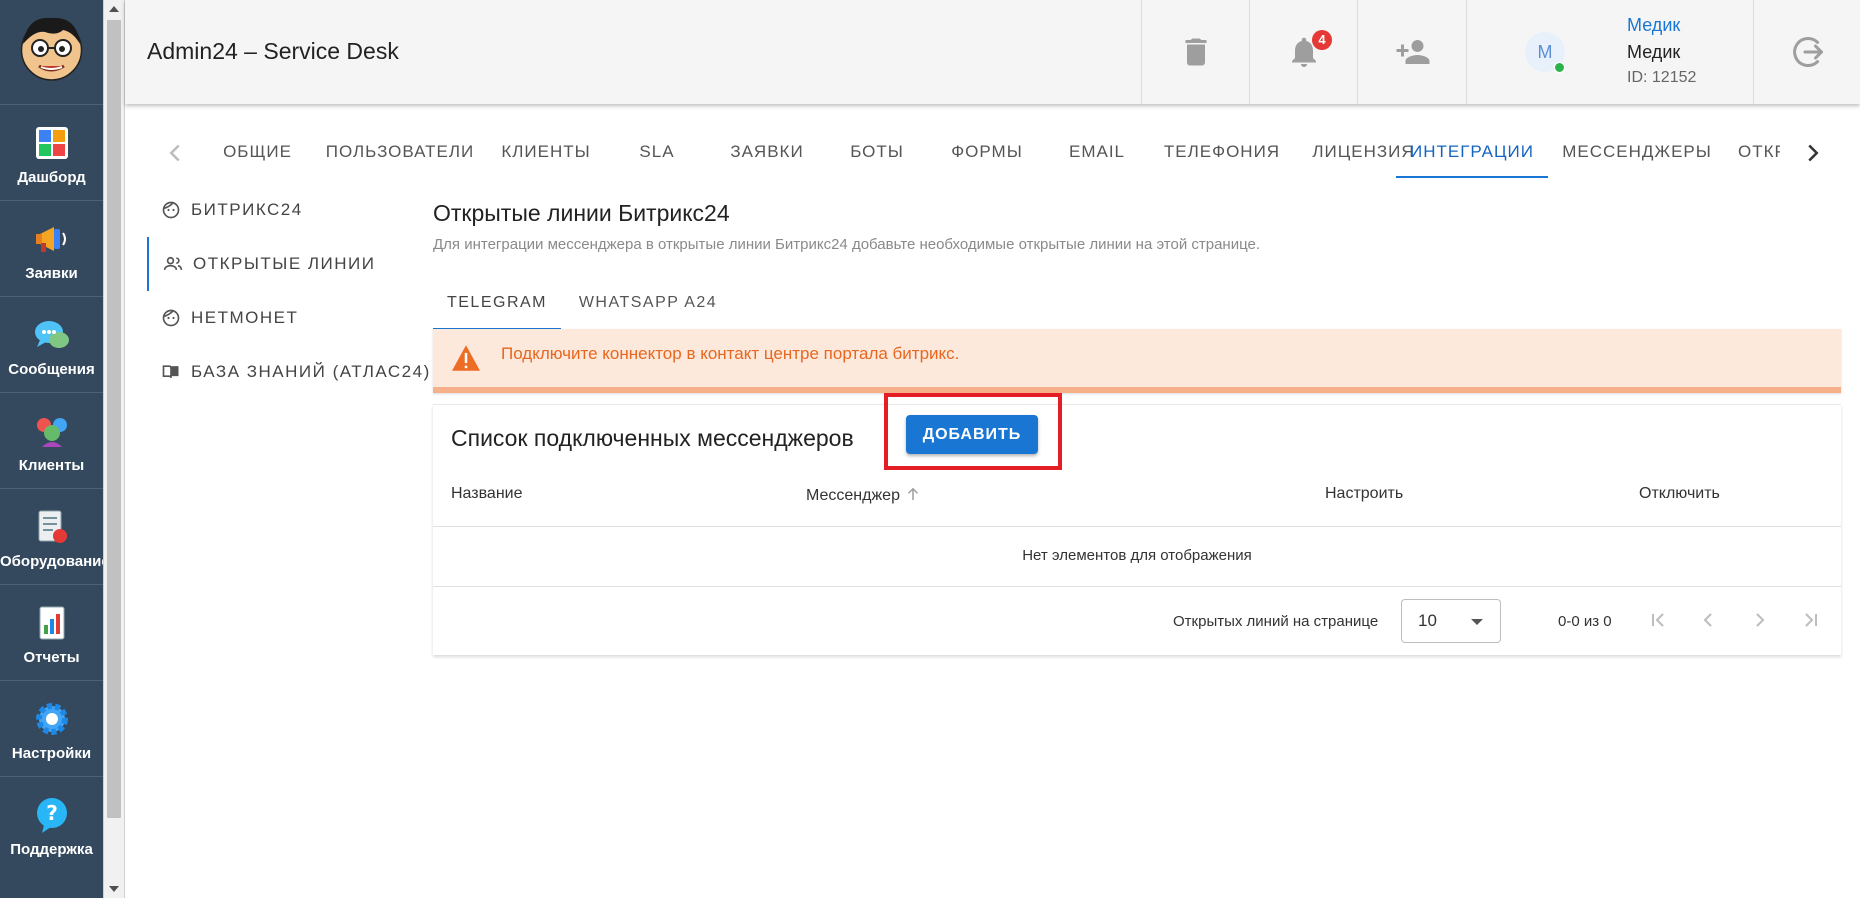  I want to click on subnav-label: НЕТМОНЕТ, so click(245, 317).